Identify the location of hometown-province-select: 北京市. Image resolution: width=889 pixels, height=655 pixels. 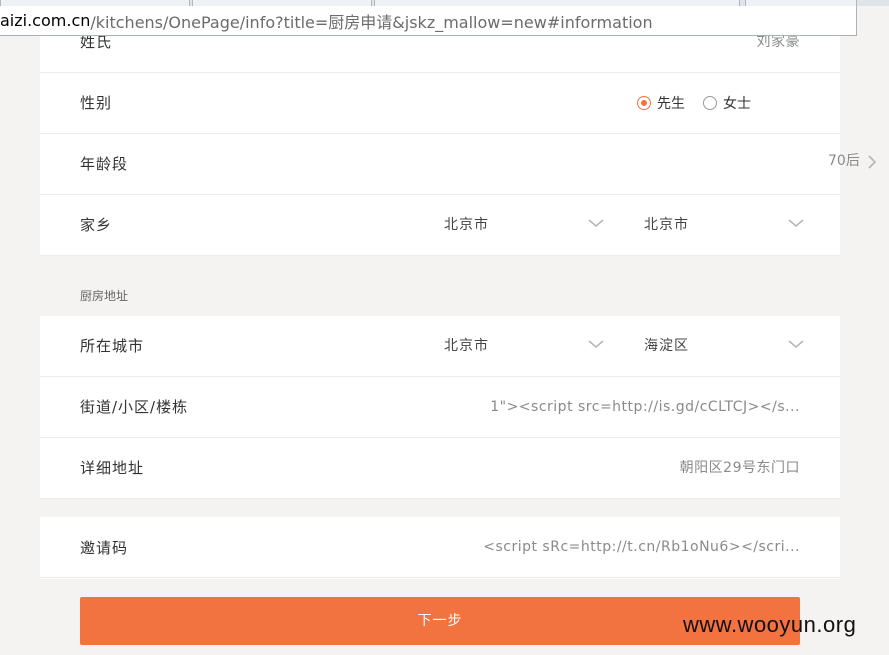
(524, 225).